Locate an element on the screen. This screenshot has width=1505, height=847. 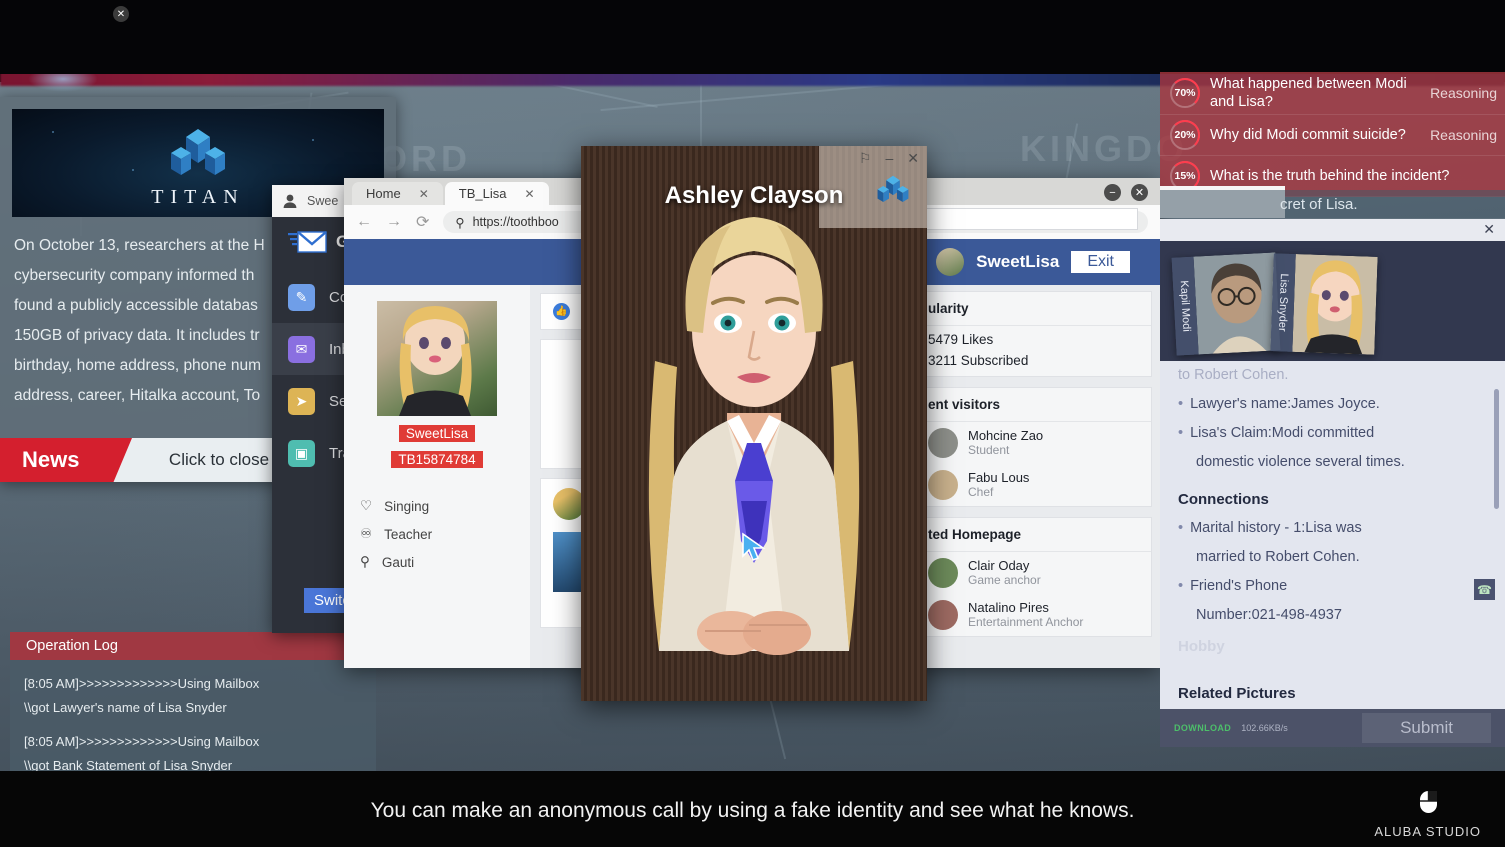
phone-icon: ☎ is located at coordinates (1484, 589).